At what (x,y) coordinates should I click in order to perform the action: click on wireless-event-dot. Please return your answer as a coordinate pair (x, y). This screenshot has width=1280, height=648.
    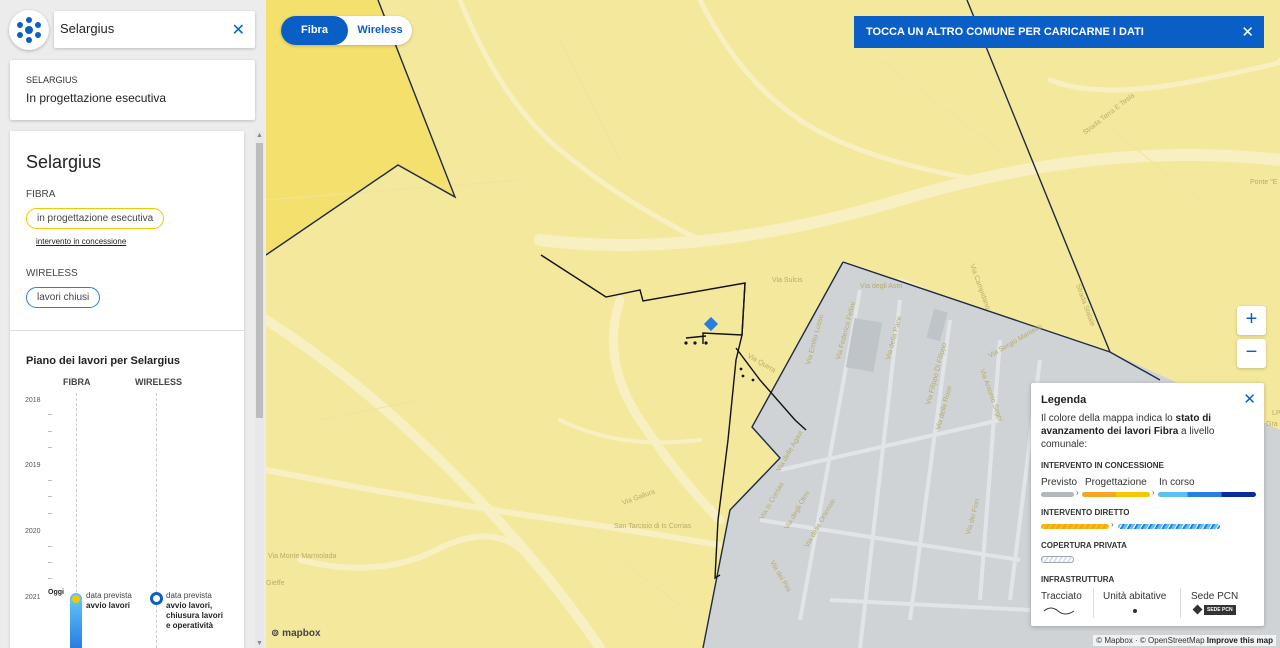
    Looking at the image, I should click on (156, 598).